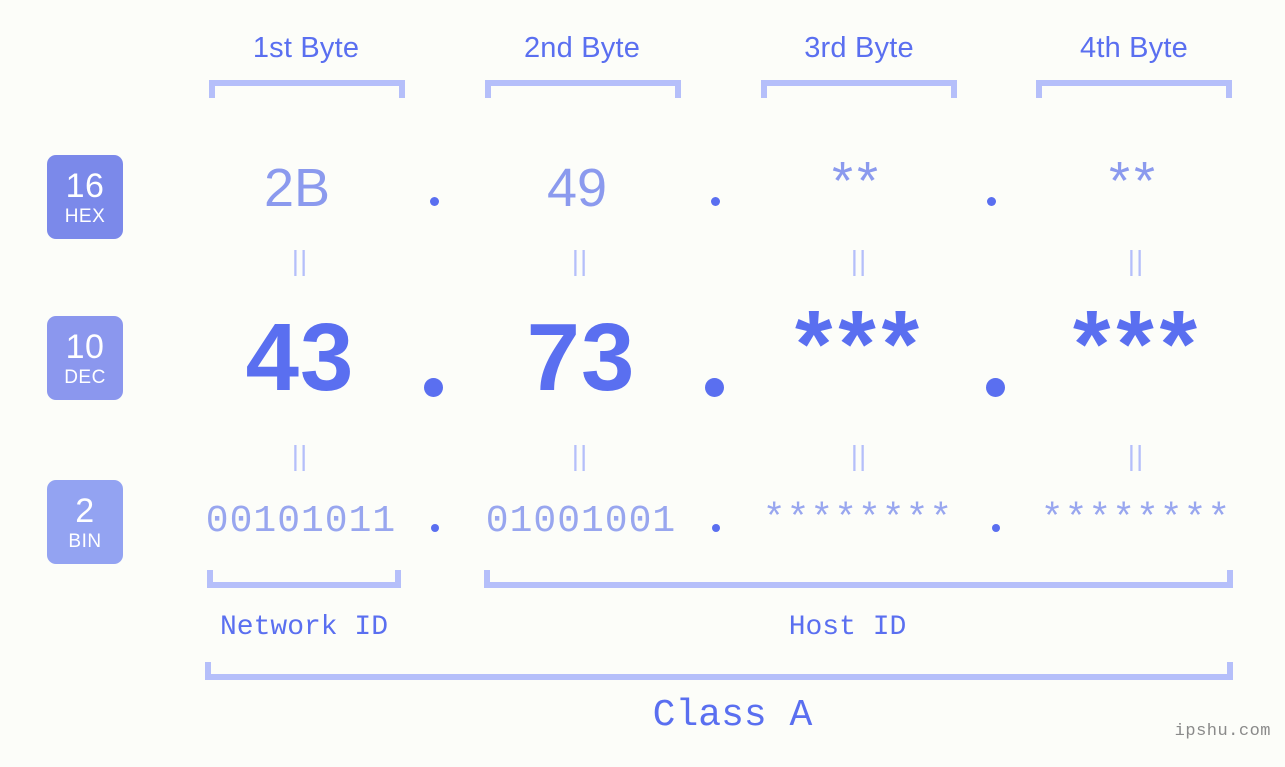  Describe the element at coordinates (85, 346) in the screenshot. I see `radix-badge-dec-number: 10` at that location.